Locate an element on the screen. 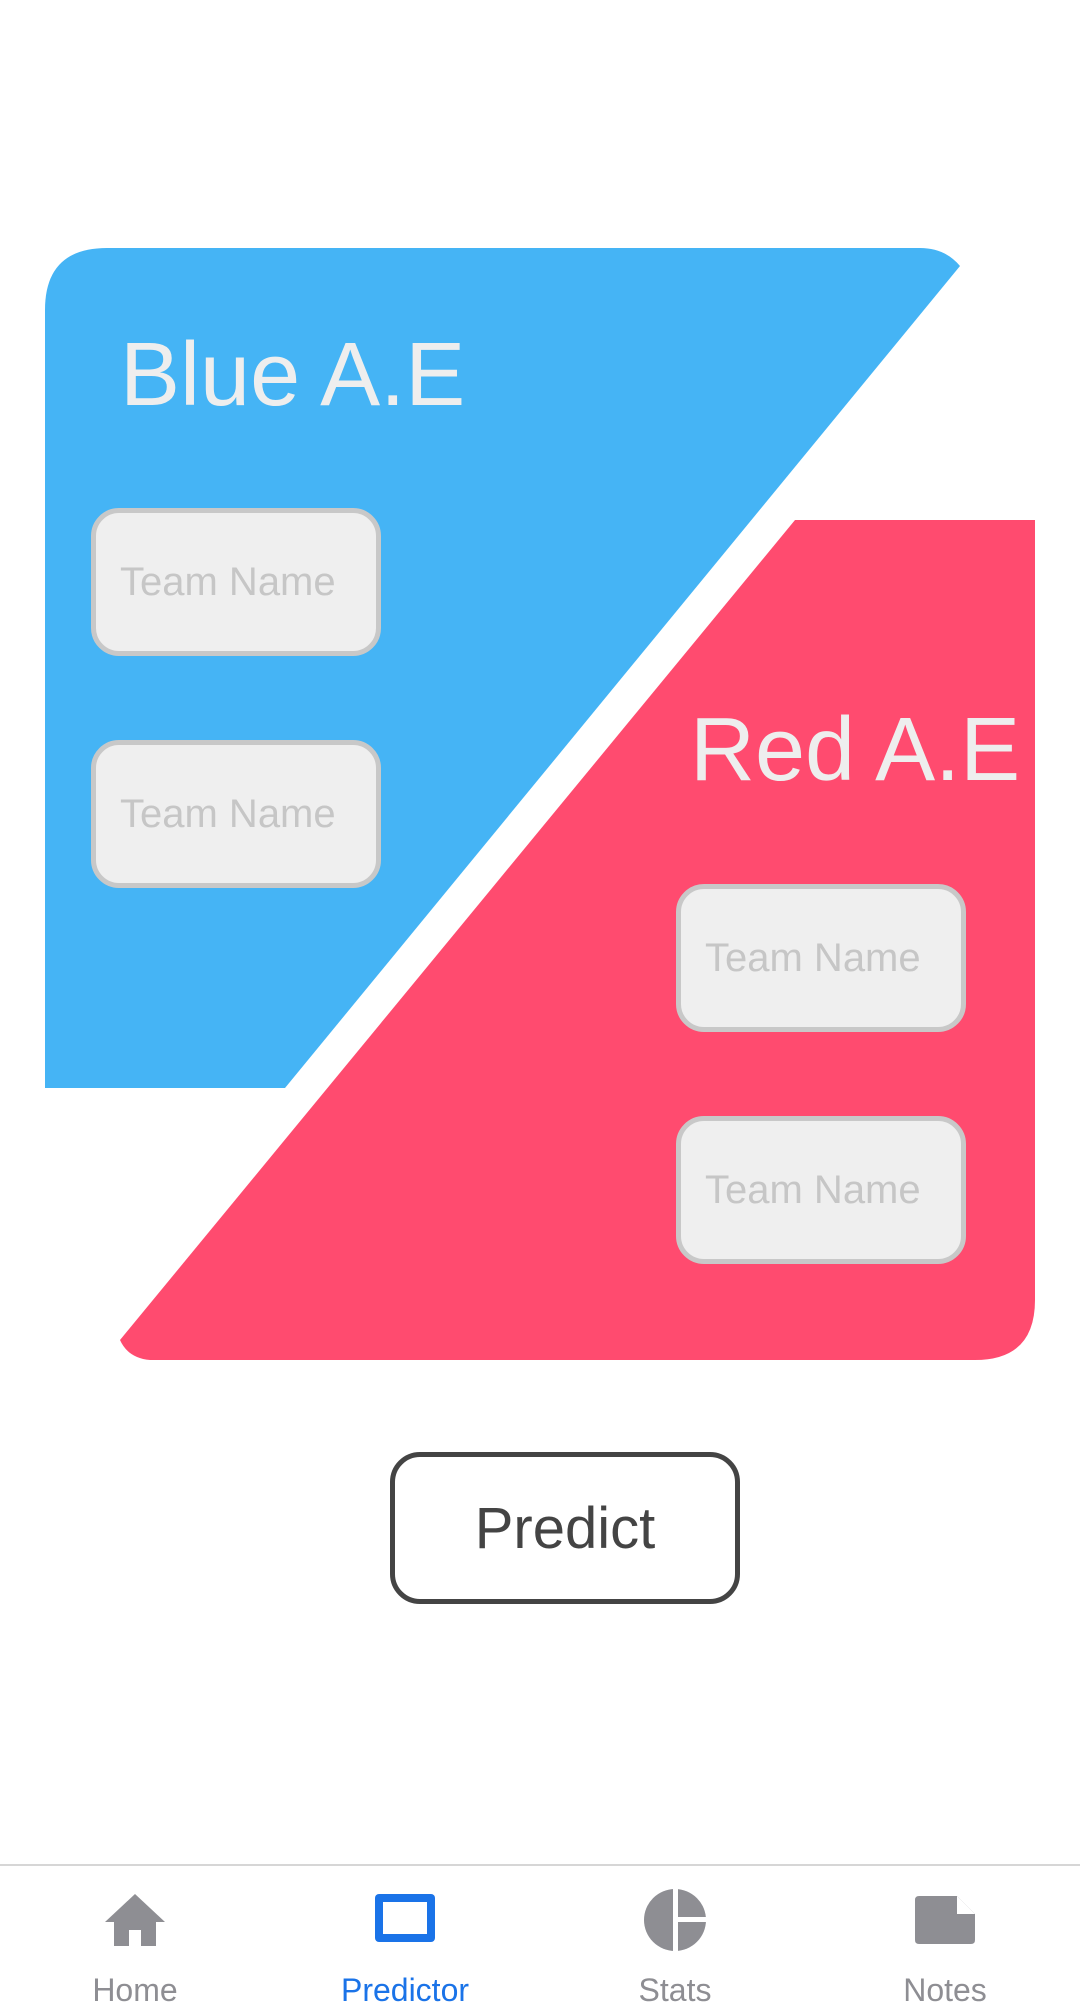 The height and width of the screenshot is (2013, 1080). tab-notes: Notes is located at coordinates (945, 1939).